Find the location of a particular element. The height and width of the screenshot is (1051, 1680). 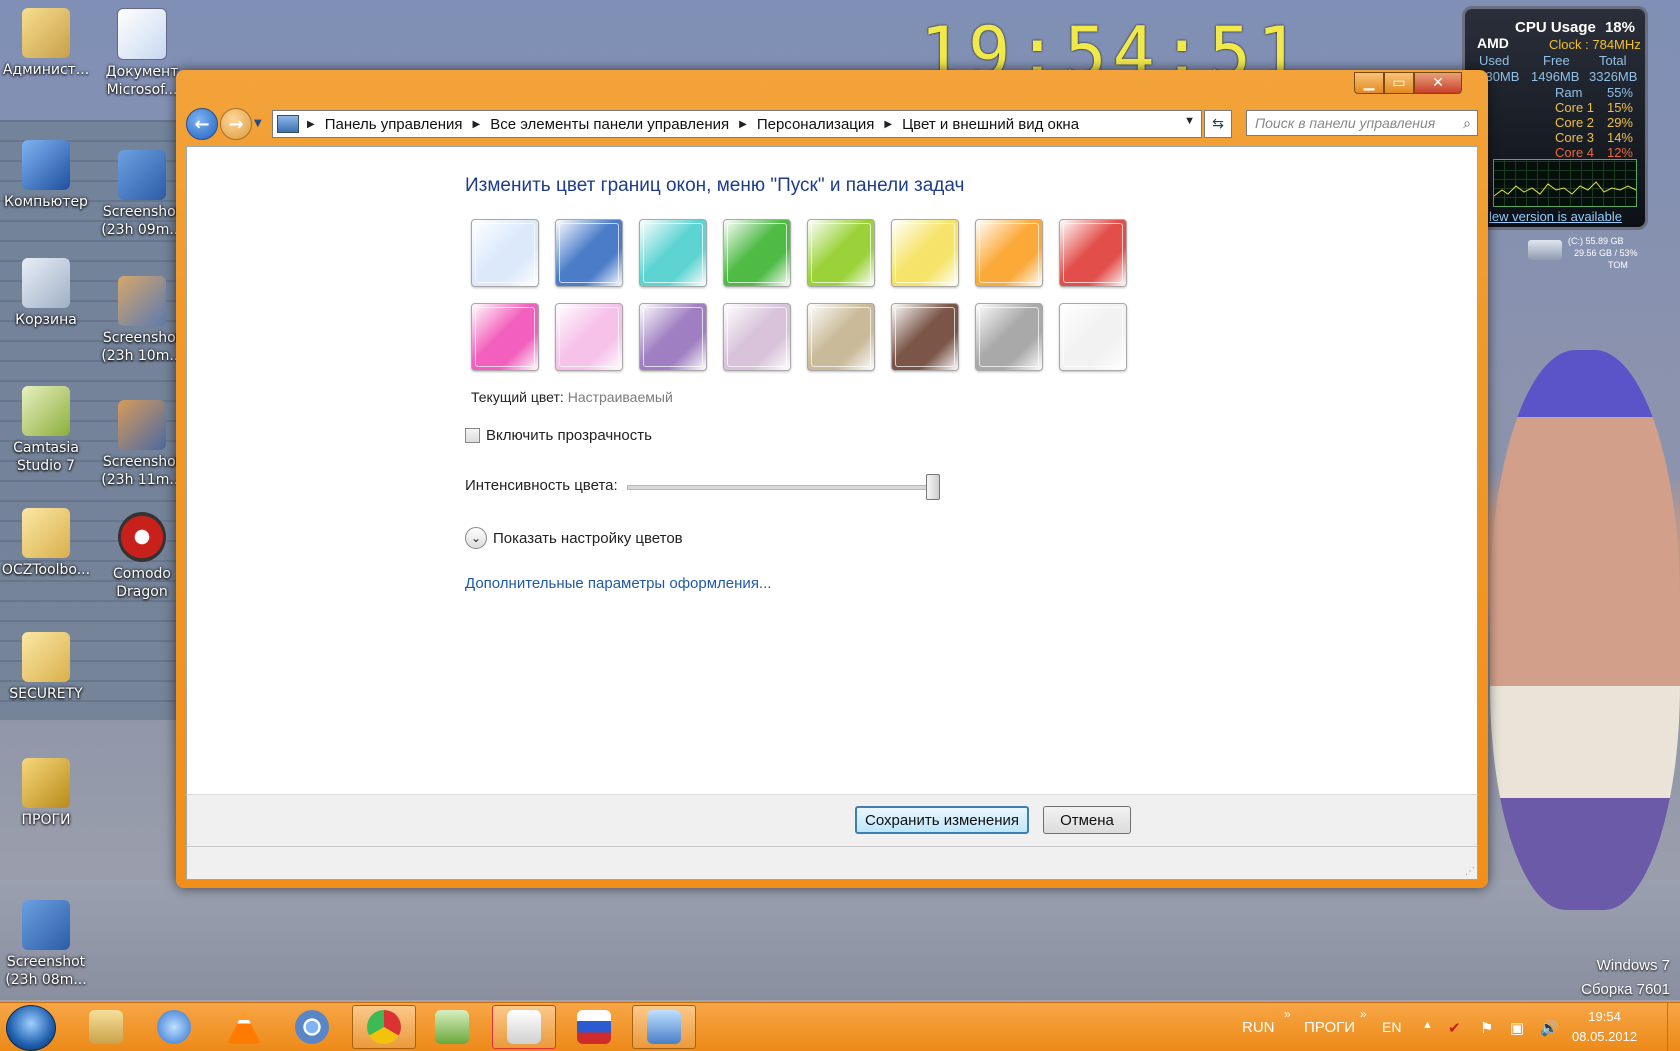

maximize-button: ▭ is located at coordinates (1399, 83).